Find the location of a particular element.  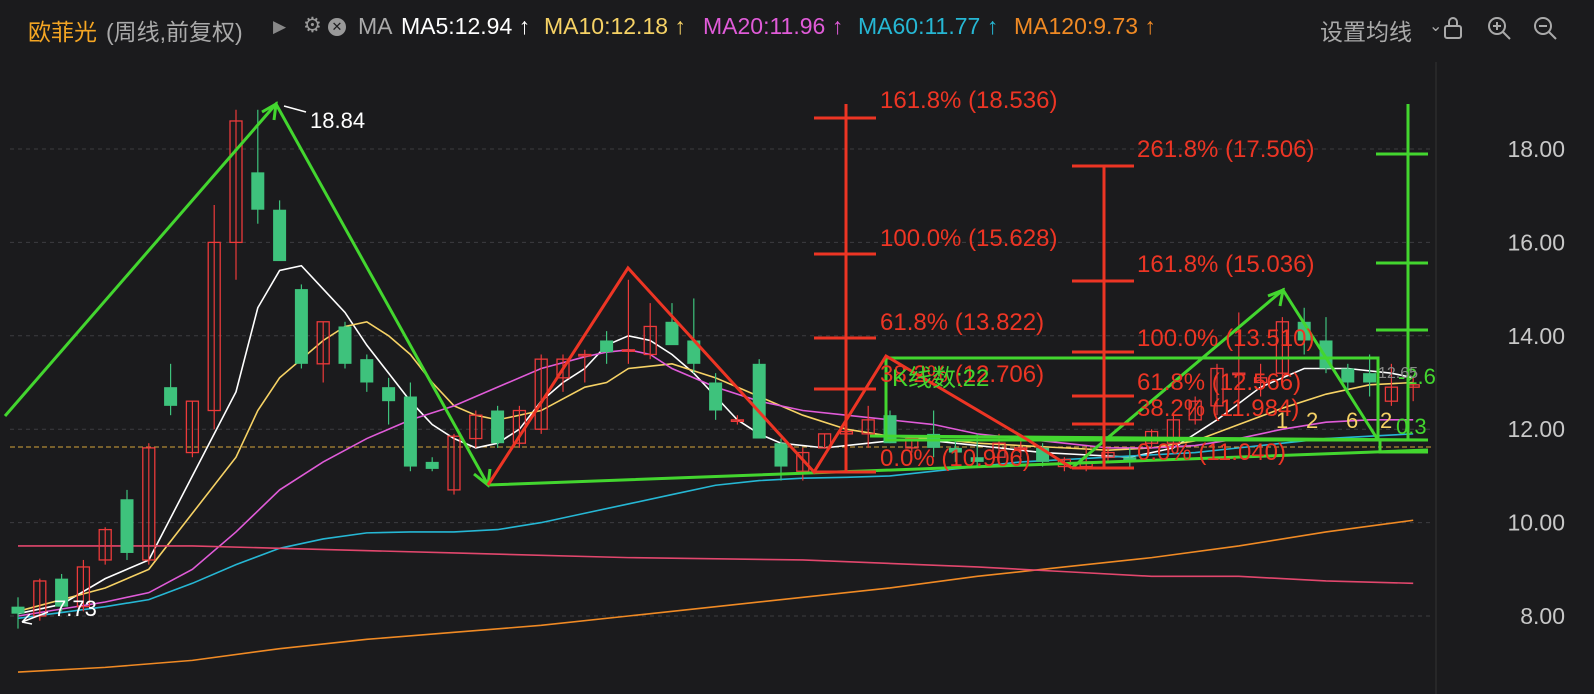

partial-label: 1 is located at coordinates (1282, 420).